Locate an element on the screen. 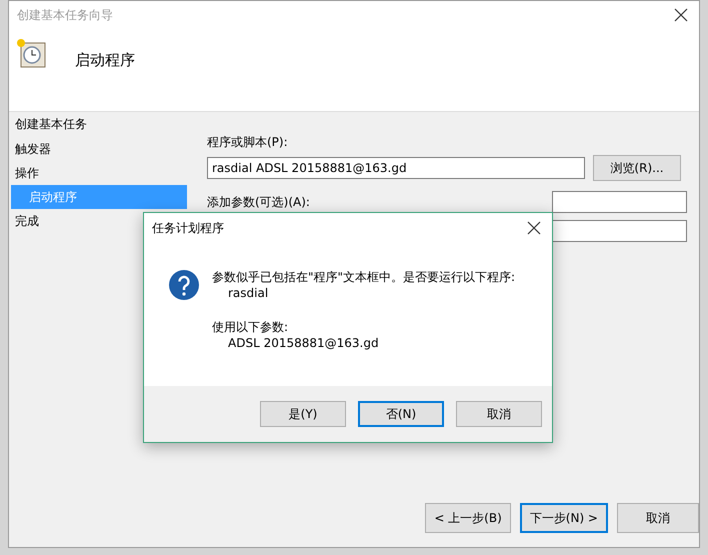 The image size is (708, 555). dialog-button: 取消 is located at coordinates (499, 414).